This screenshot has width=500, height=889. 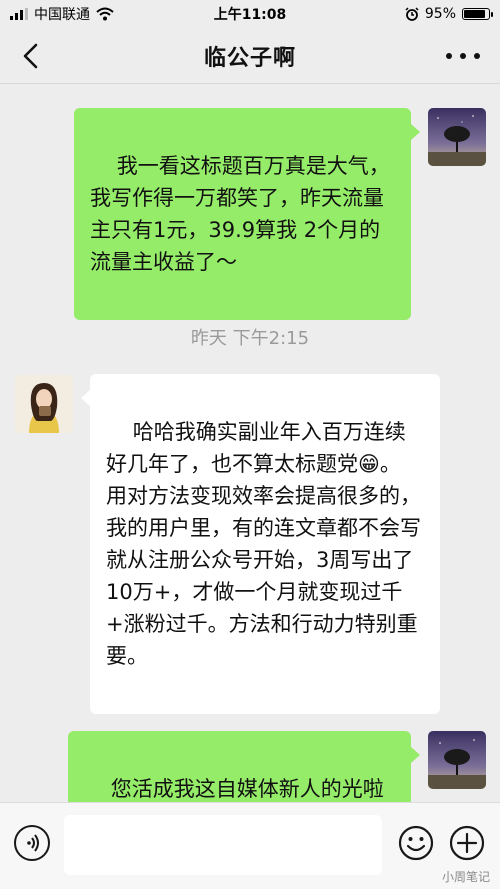 I want to click on message-bubble-sent: 您活成我这自媒体新人的光啦😄🌹, so click(x=239, y=766).